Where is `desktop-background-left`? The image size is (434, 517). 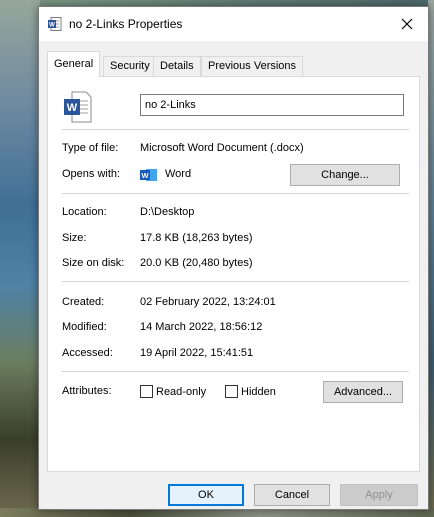 desktop-background-left is located at coordinates (20, 258).